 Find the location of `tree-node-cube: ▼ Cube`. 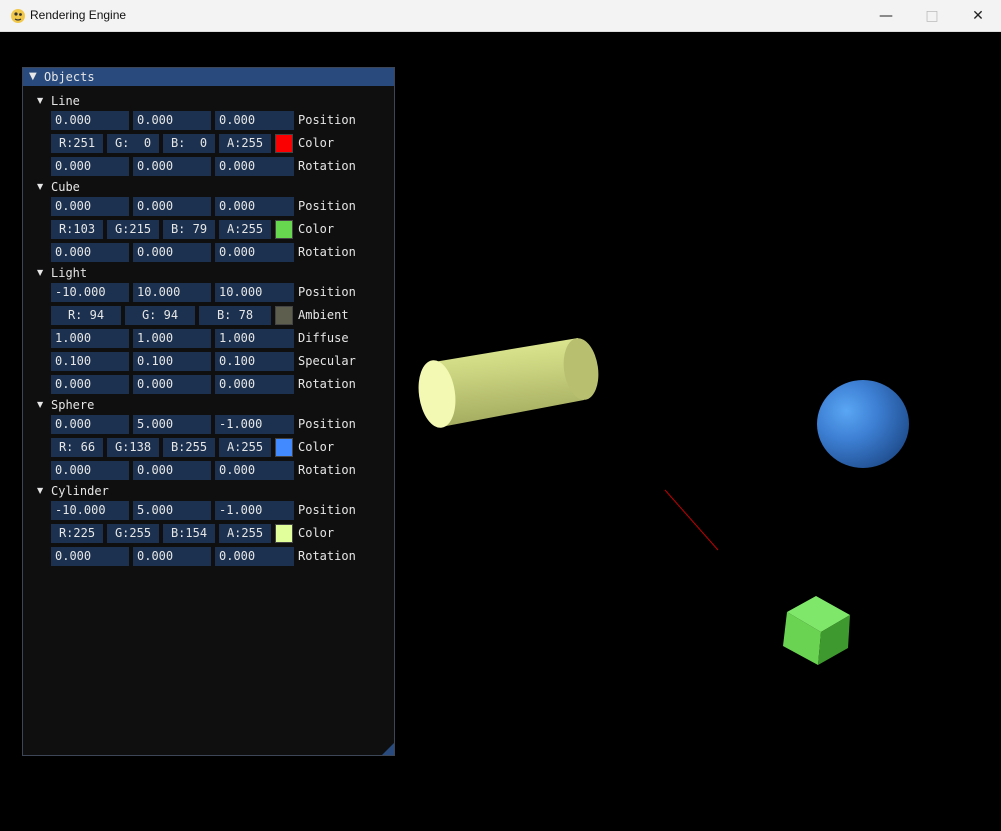

tree-node-cube: ▼ Cube is located at coordinates (58, 187).